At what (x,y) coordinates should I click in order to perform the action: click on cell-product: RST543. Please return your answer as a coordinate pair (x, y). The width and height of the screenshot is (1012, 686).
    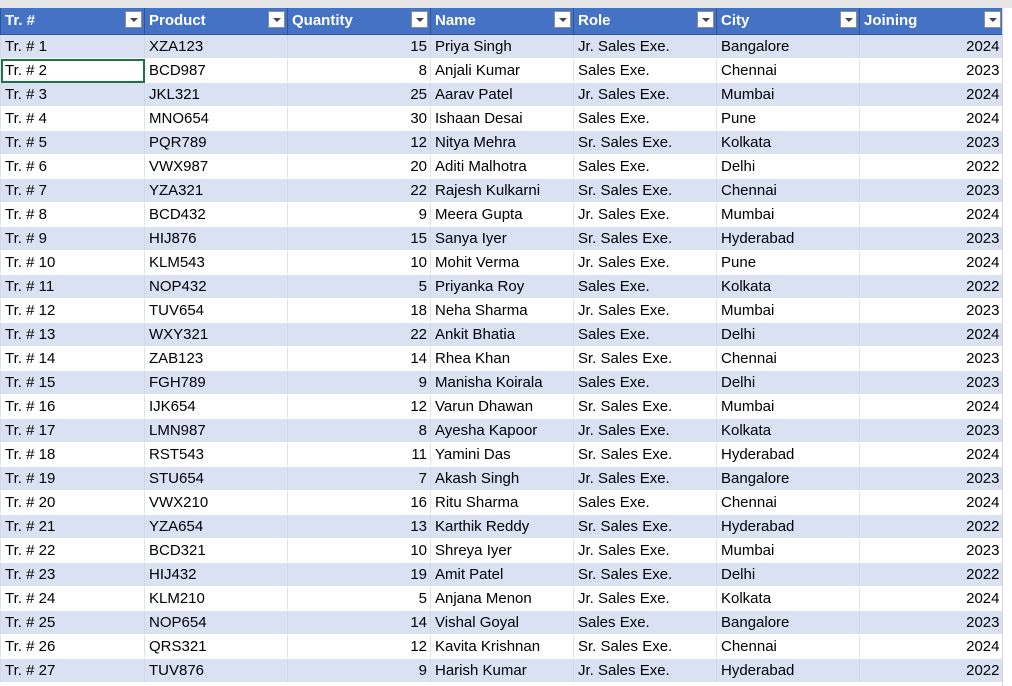
    Looking at the image, I should click on (216, 454).